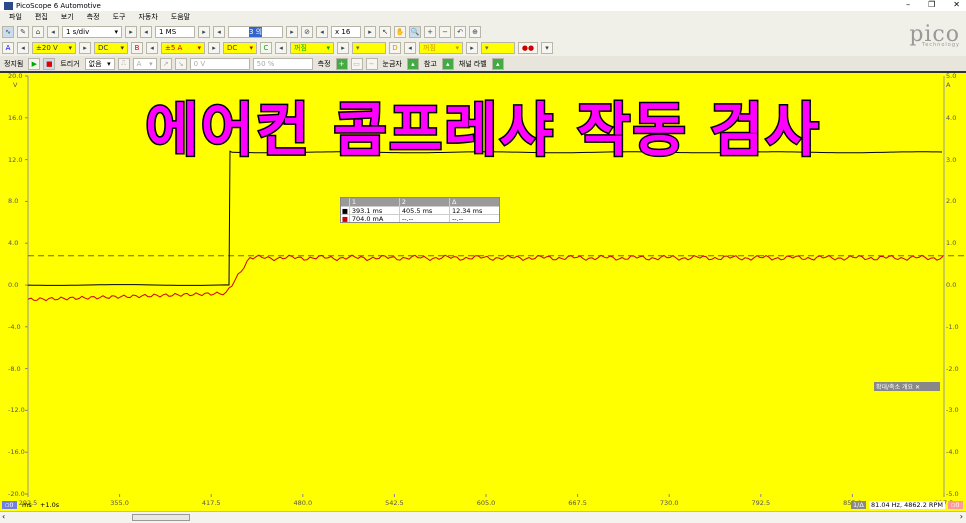 This screenshot has width=966, height=523. Describe the element at coordinates (307, 31) in the screenshot. I see `no-entry-icon: ⊘` at that location.